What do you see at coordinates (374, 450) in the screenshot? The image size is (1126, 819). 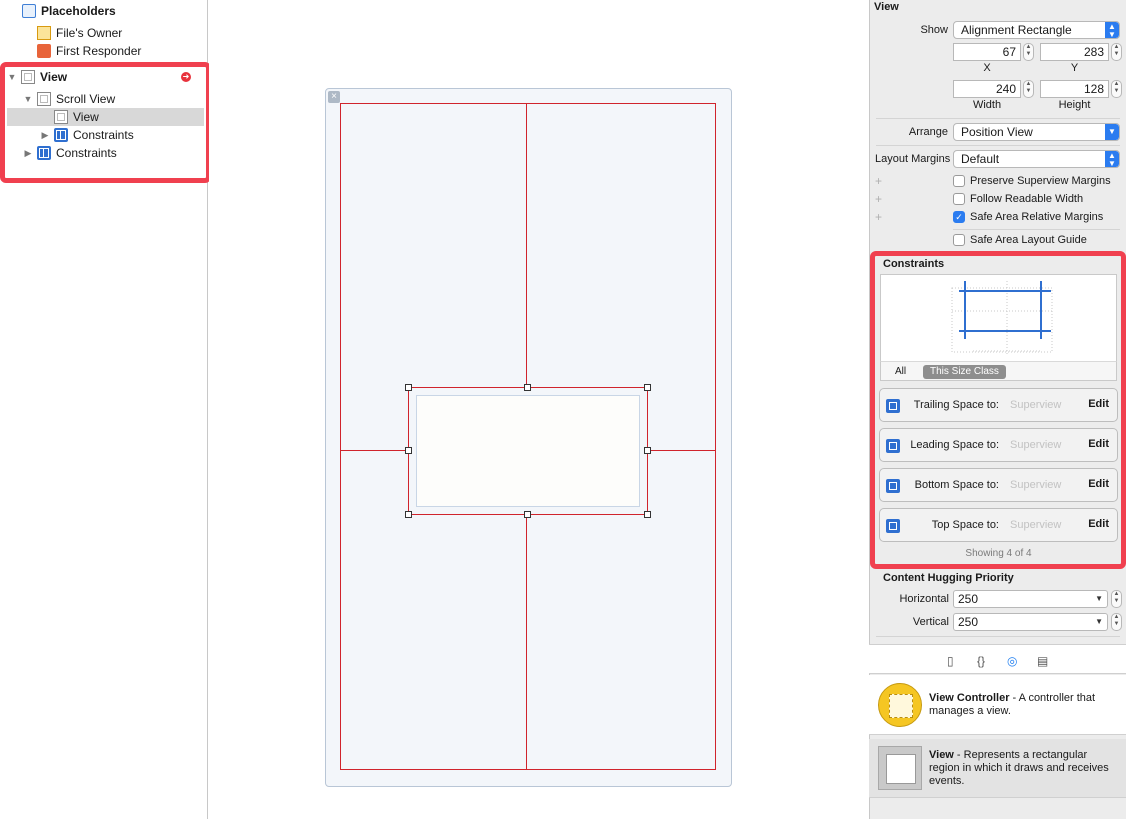 I see `leading-constraint-line` at bounding box center [374, 450].